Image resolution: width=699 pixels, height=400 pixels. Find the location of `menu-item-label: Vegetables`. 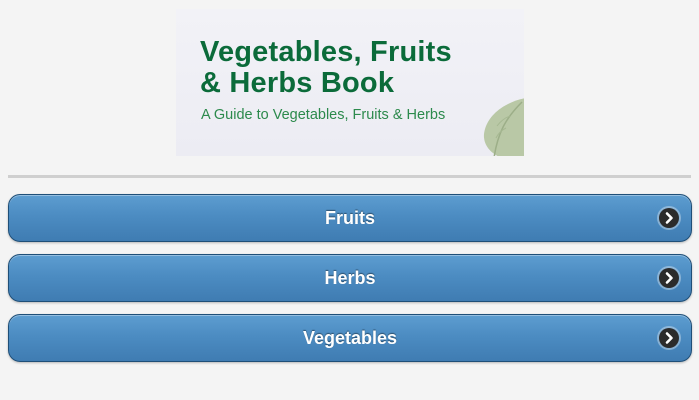

menu-item-label: Vegetables is located at coordinates (350, 338).